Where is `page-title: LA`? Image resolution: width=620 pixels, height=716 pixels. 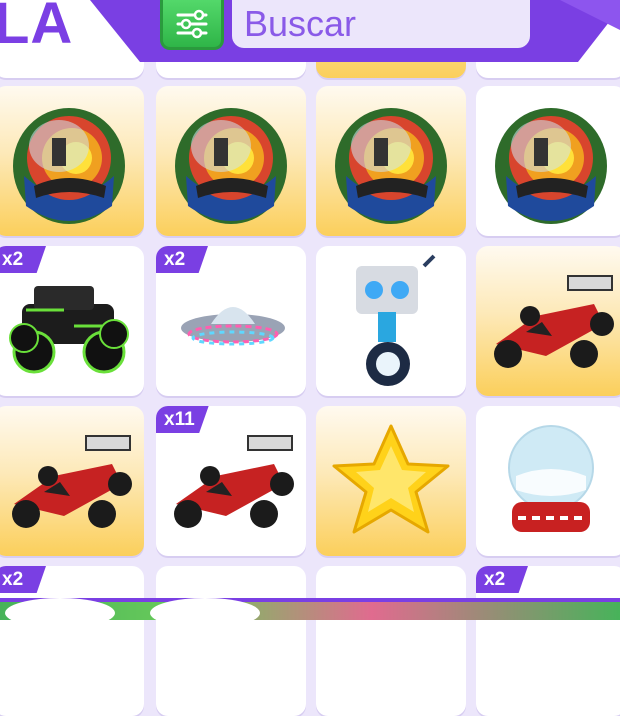
page-title: LA is located at coordinates (37, 28).